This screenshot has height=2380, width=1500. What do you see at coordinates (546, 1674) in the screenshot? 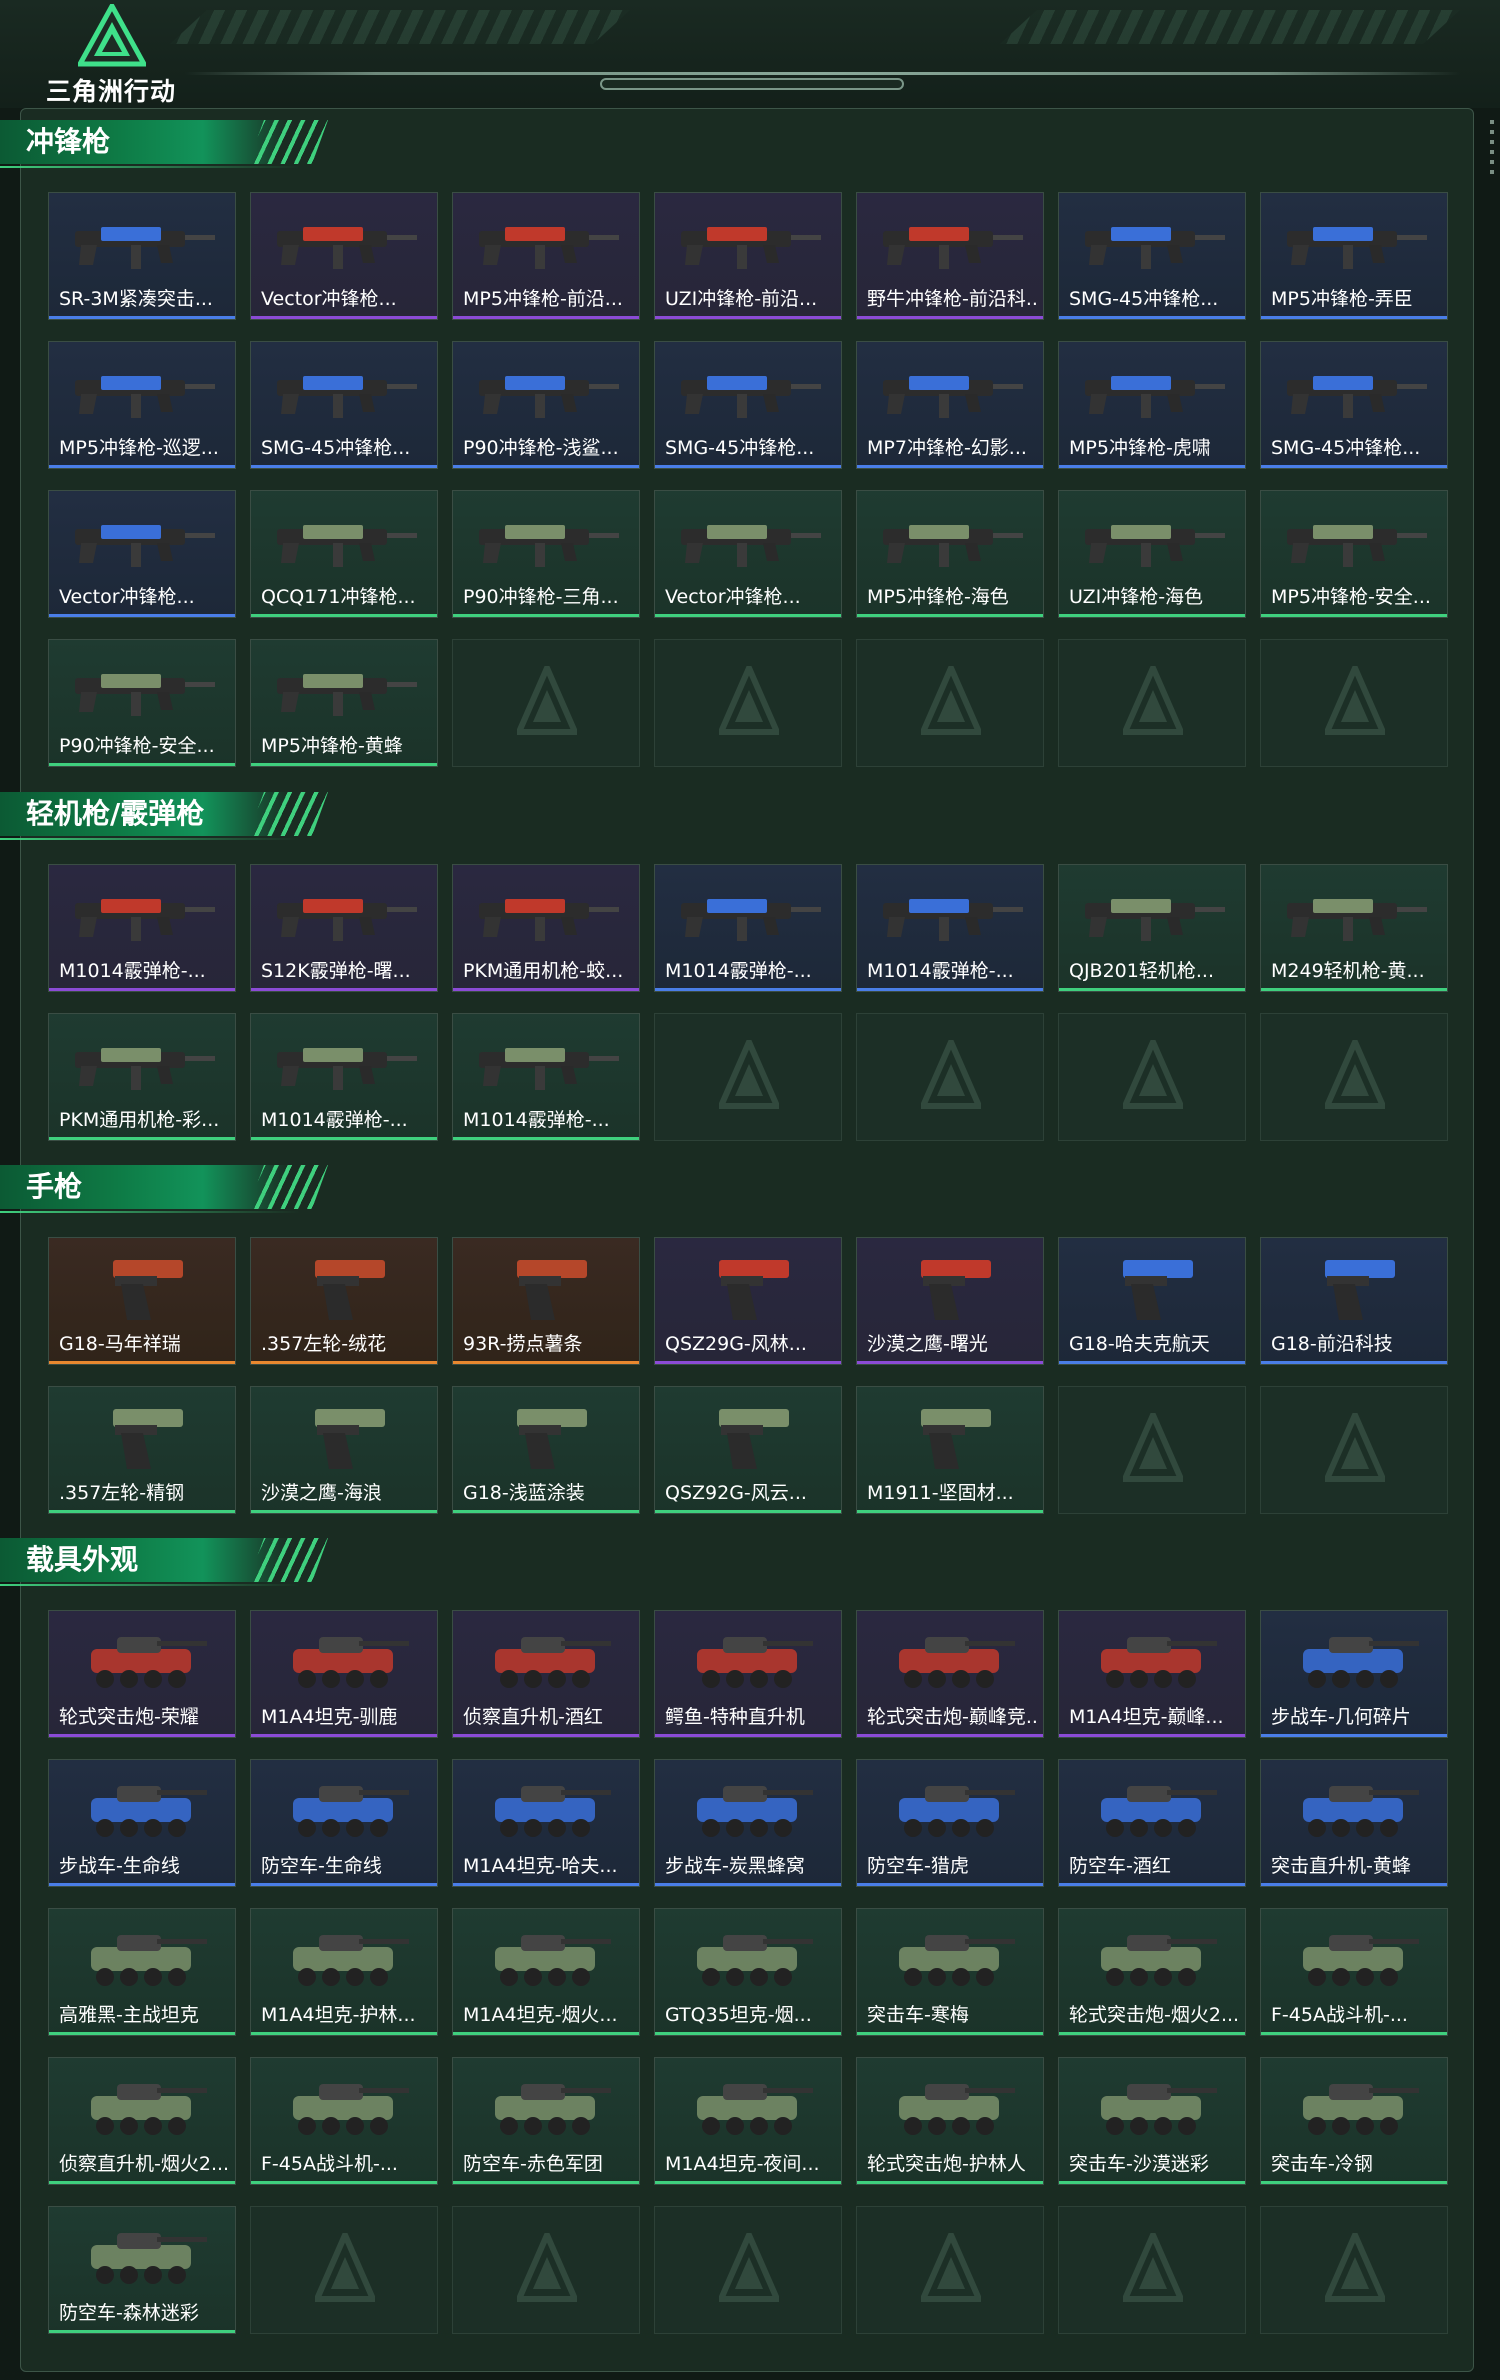
I see `skin-card: 侦察直升机-酒红` at bounding box center [546, 1674].